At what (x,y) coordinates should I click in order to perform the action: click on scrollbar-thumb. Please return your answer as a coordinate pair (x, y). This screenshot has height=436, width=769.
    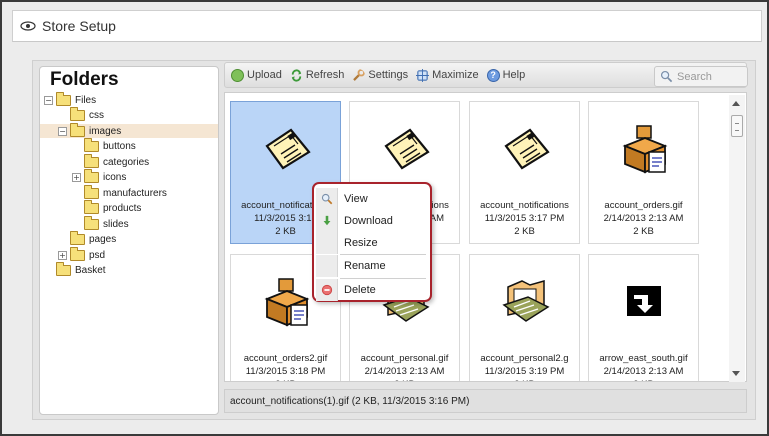
    Looking at the image, I should click on (737, 126).